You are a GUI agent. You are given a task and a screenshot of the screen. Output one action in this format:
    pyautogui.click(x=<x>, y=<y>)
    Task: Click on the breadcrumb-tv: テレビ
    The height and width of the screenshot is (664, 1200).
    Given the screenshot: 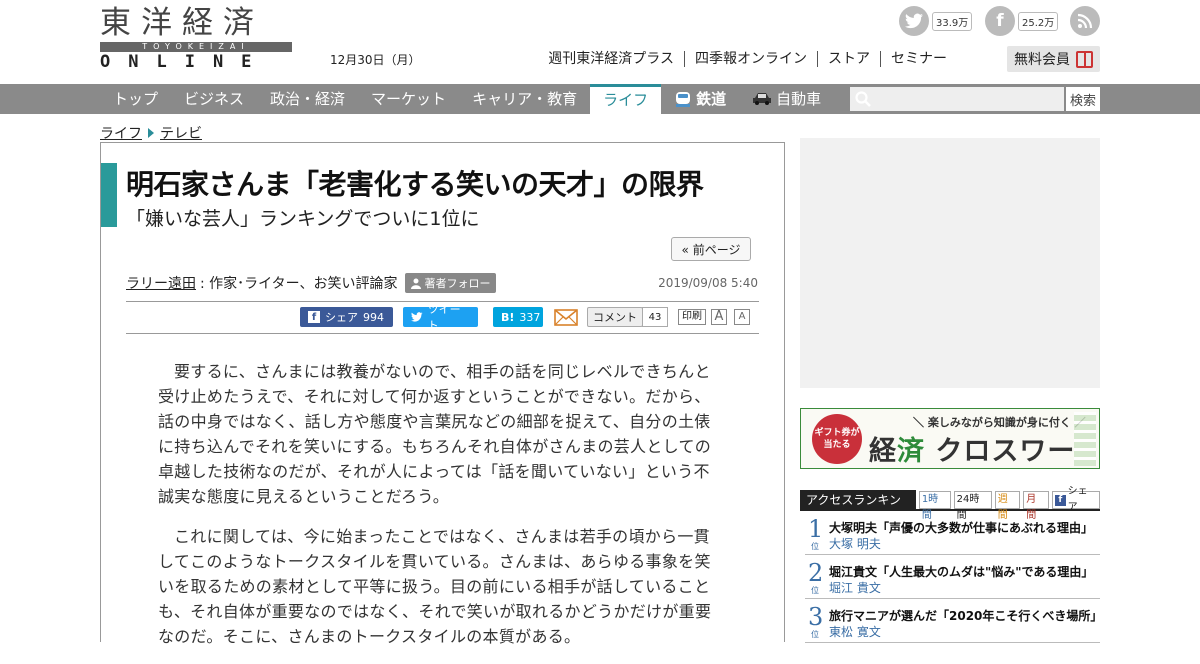 What is the action you would take?
    pyautogui.click(x=181, y=133)
    